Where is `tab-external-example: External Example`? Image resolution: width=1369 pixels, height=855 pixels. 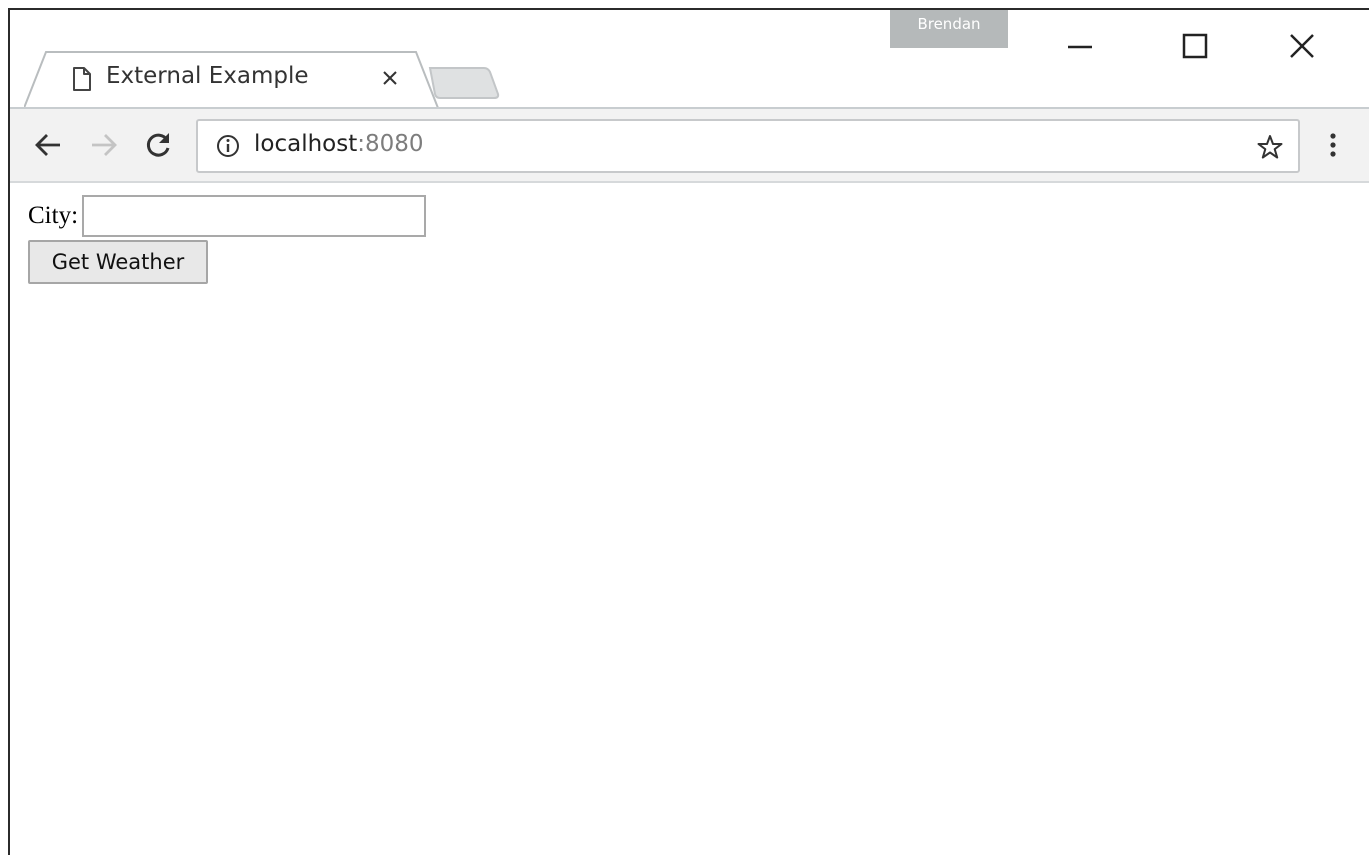
tab-external-example: External Example is located at coordinates (232, 79).